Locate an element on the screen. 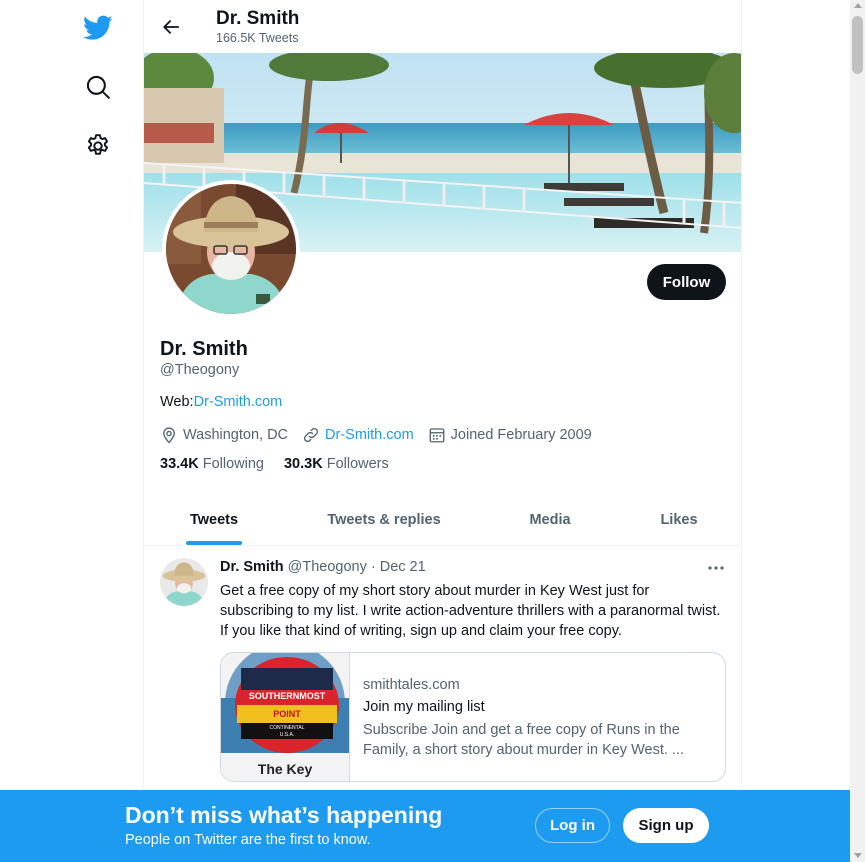 The image size is (865, 862). tweet-date: Dec 21 is located at coordinates (403, 567).